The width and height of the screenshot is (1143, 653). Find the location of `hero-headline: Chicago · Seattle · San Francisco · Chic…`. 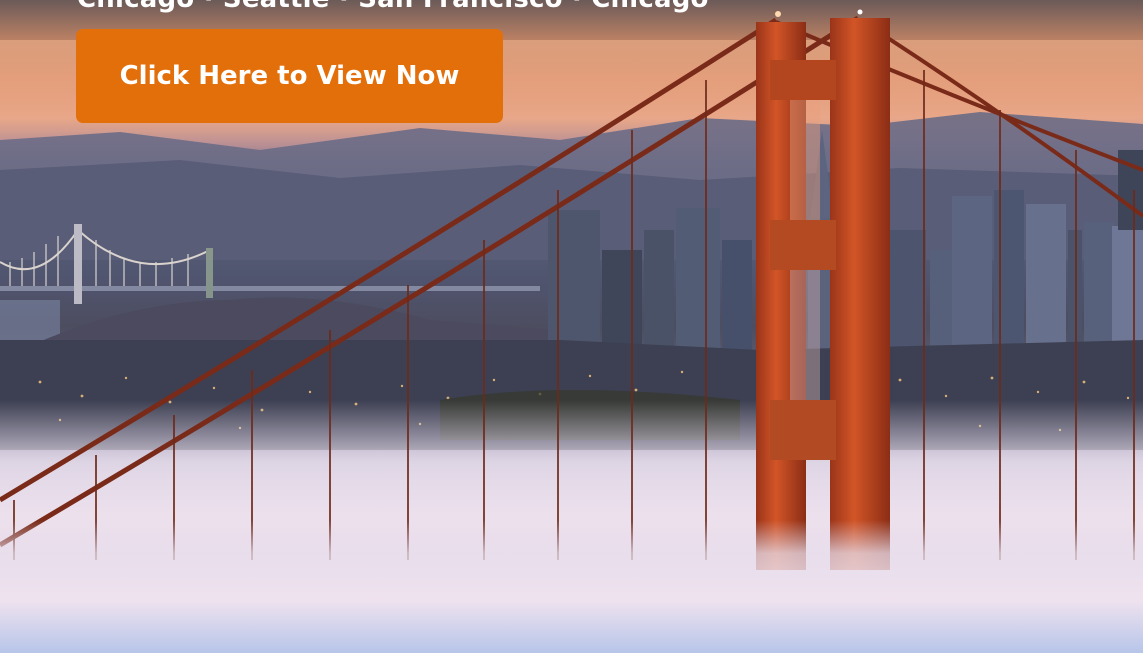

hero-headline: Chicago · Seattle · San Francisco · Chic… is located at coordinates (393, 7).